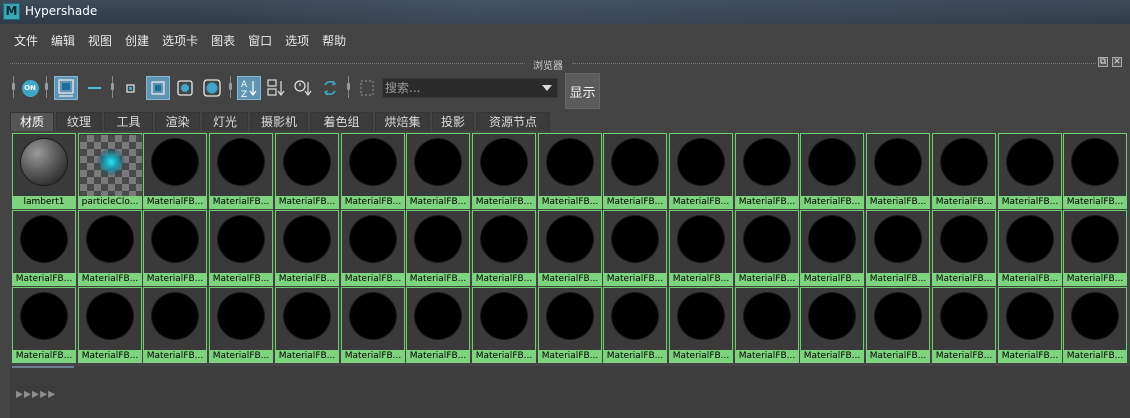  I want to click on sort-by-type-button, so click(276, 88).